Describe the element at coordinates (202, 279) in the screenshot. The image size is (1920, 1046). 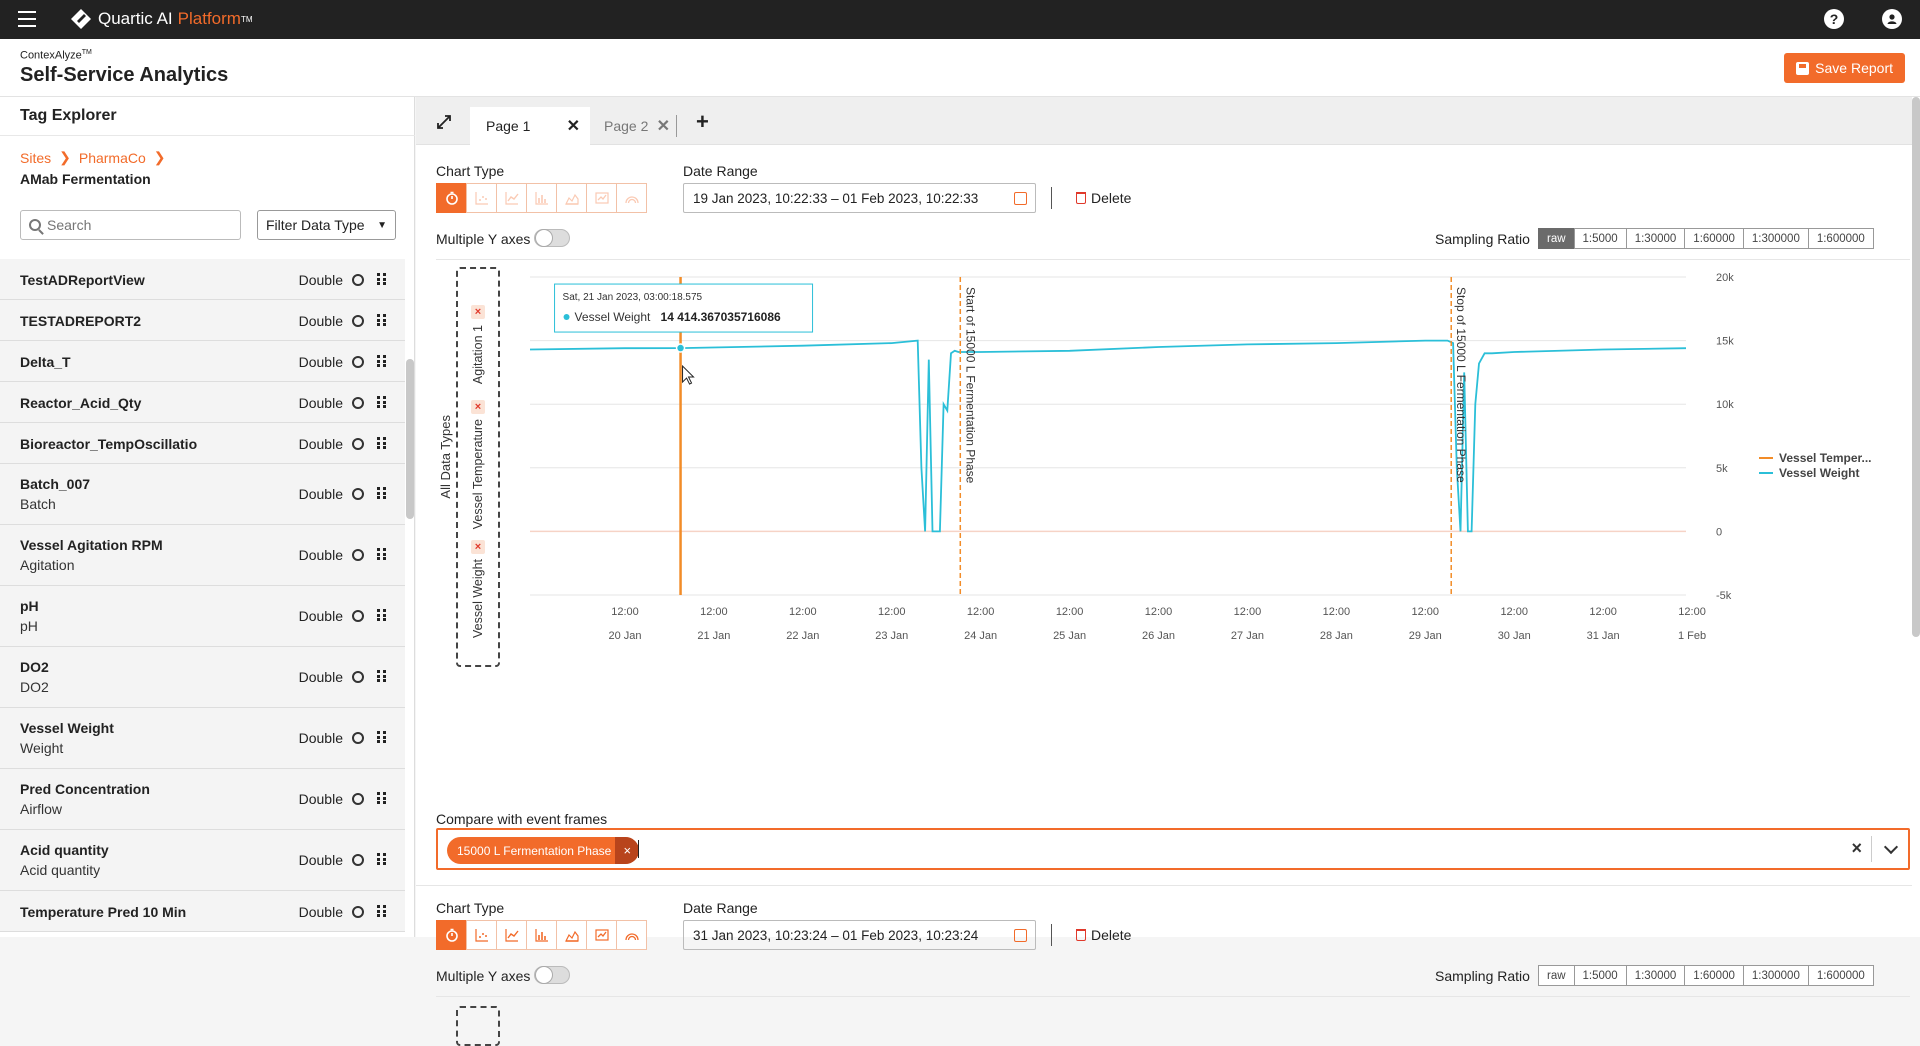
I see `tag-list-item: TestADReportView Double` at that location.